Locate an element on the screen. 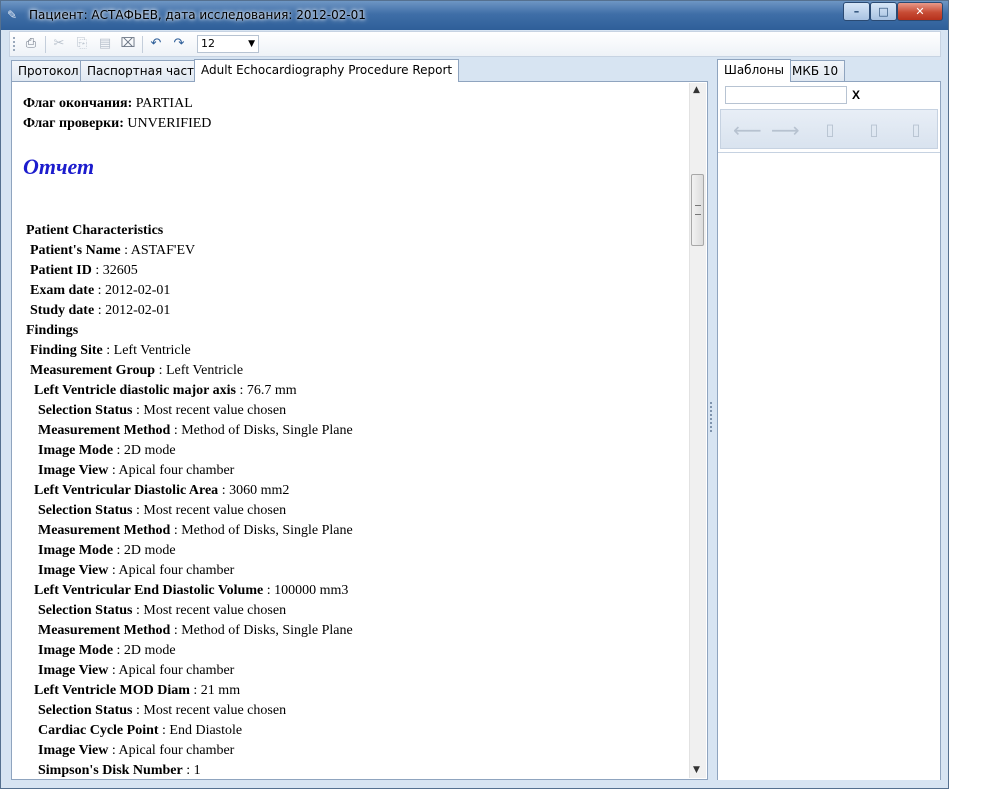  clear-search-button: X is located at coordinates (856, 95).